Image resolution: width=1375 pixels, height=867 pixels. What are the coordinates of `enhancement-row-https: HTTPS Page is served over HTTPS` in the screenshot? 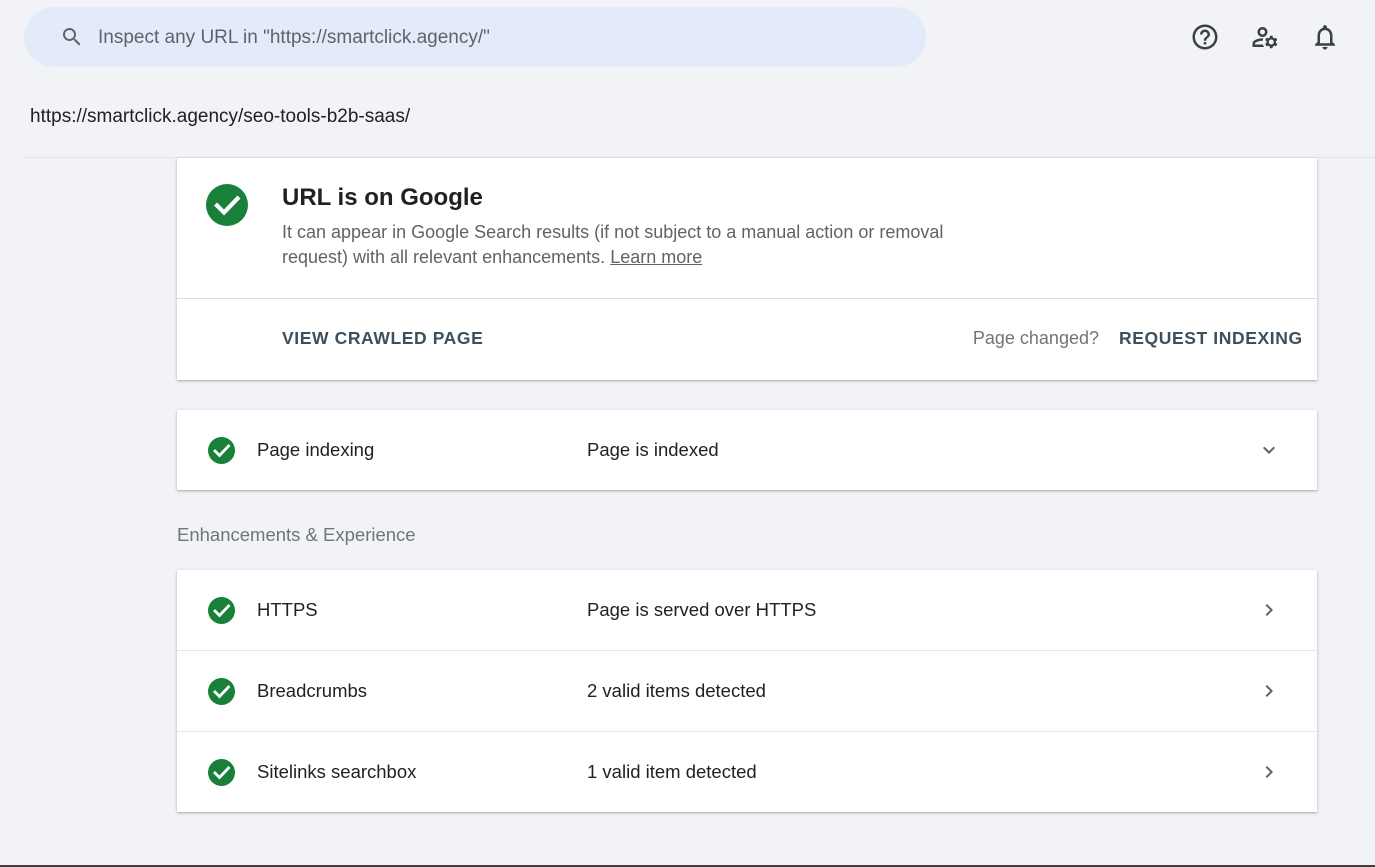 It's located at (747, 610).